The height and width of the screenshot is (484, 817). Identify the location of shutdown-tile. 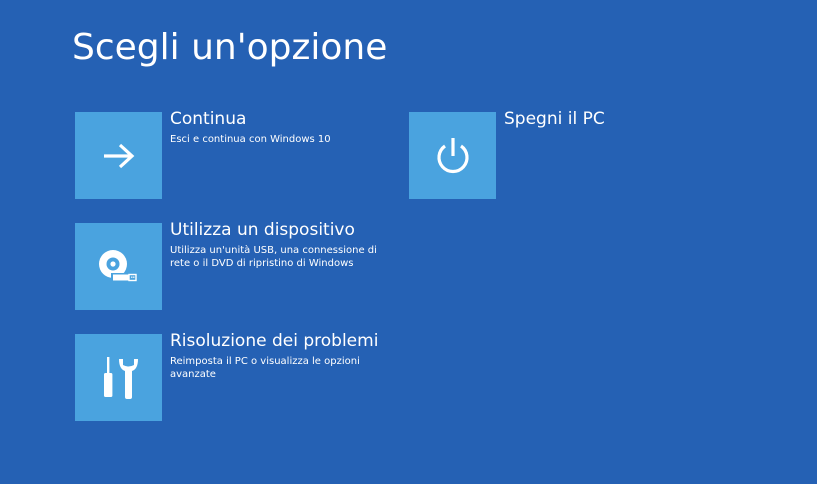
(452, 155).